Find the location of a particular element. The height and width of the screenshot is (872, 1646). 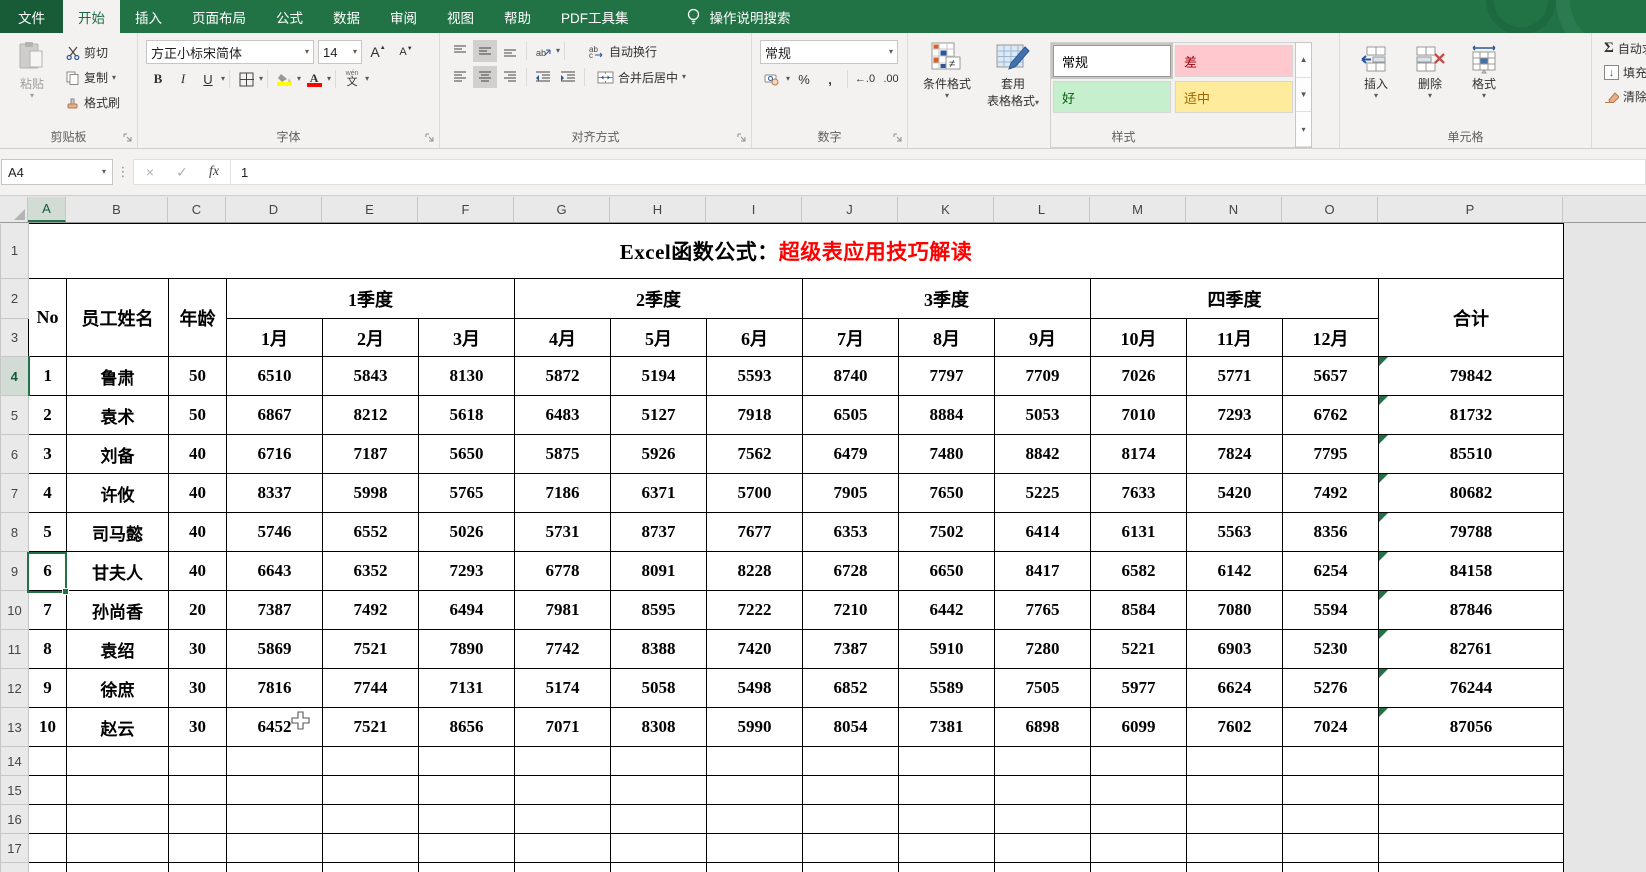

borders-button is located at coordinates (246, 79).